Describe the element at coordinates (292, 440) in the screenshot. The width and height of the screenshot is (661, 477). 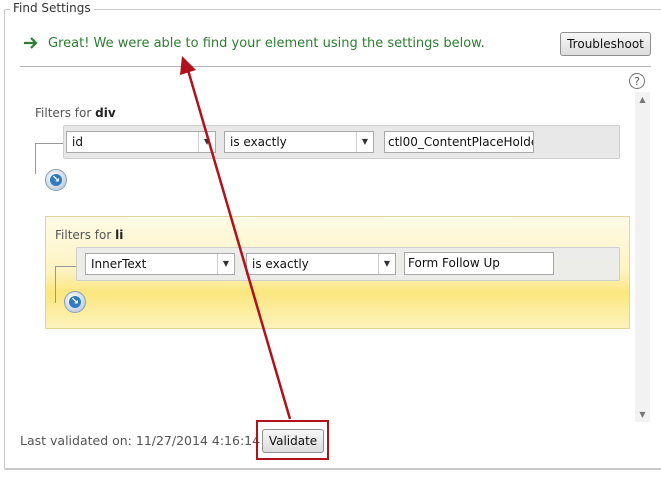
I see `annotation-highlight-box` at that location.